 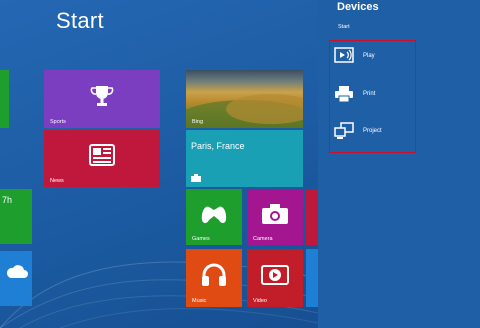 What do you see at coordinates (275, 274) in the screenshot?
I see `video-play-icon` at bounding box center [275, 274].